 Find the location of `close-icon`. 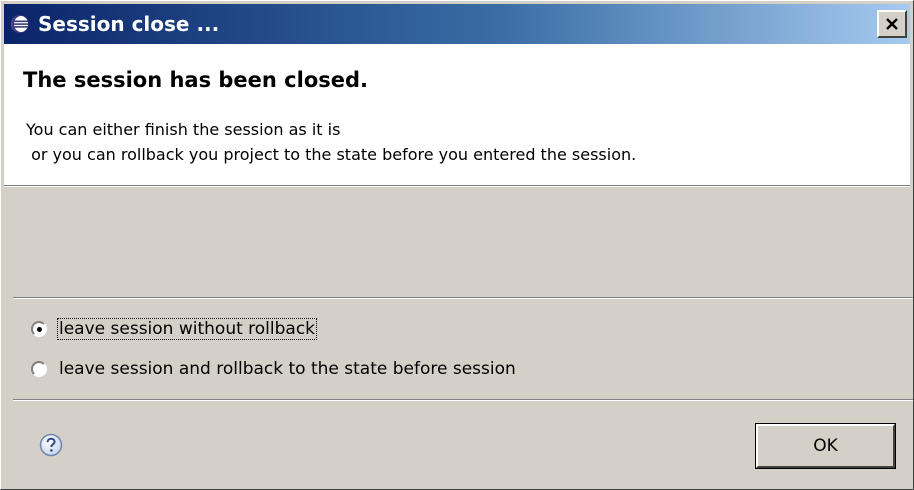

close-icon is located at coordinates (892, 24).